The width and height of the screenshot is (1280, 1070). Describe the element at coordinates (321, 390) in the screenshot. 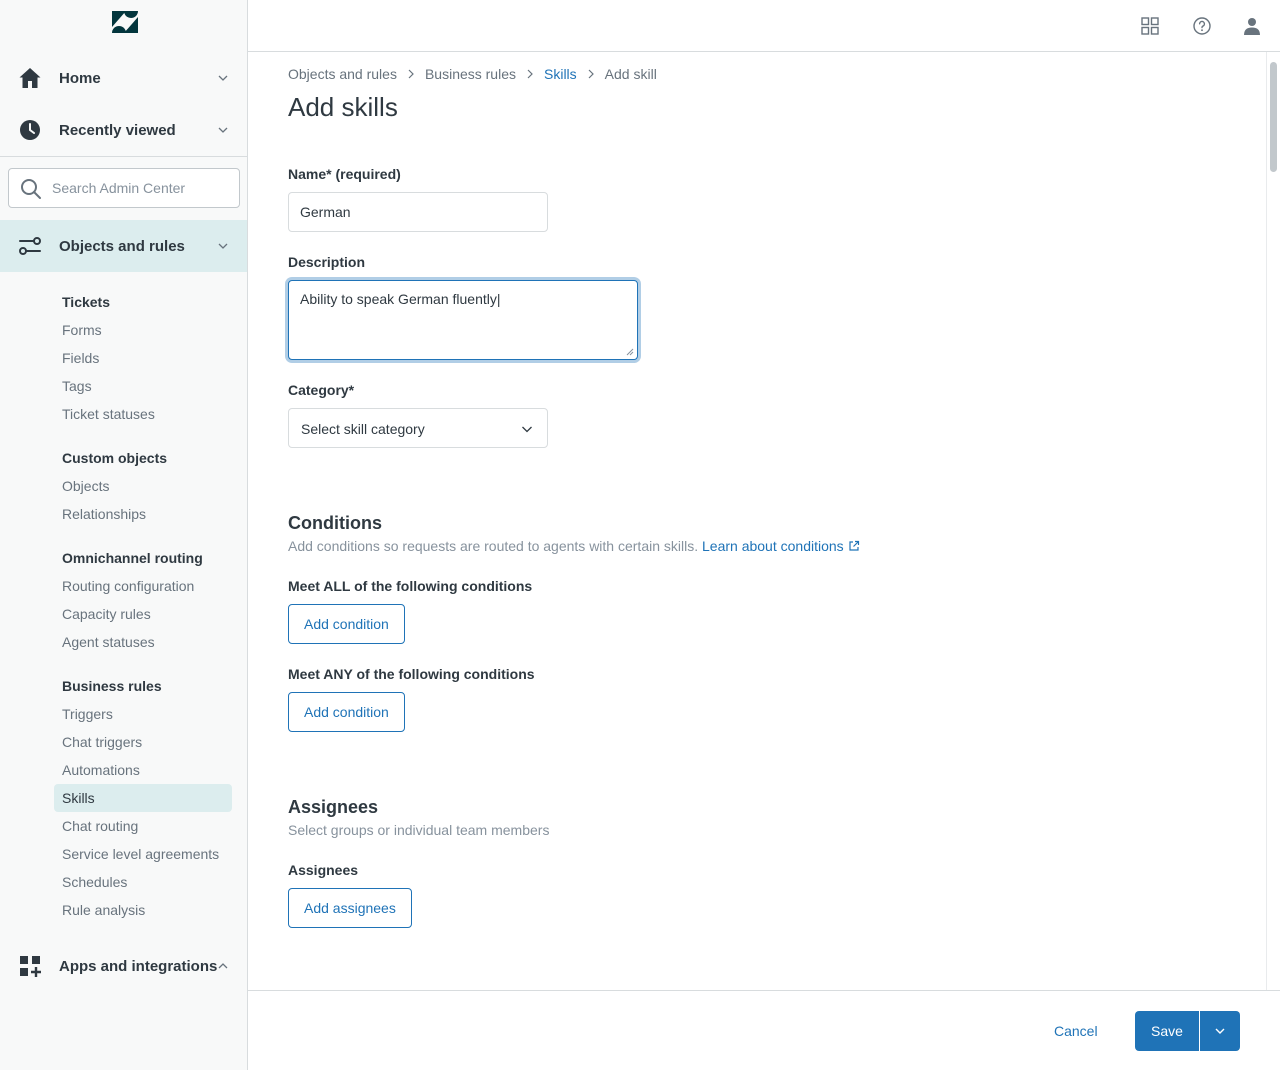

I see `category-label: Category*` at that location.